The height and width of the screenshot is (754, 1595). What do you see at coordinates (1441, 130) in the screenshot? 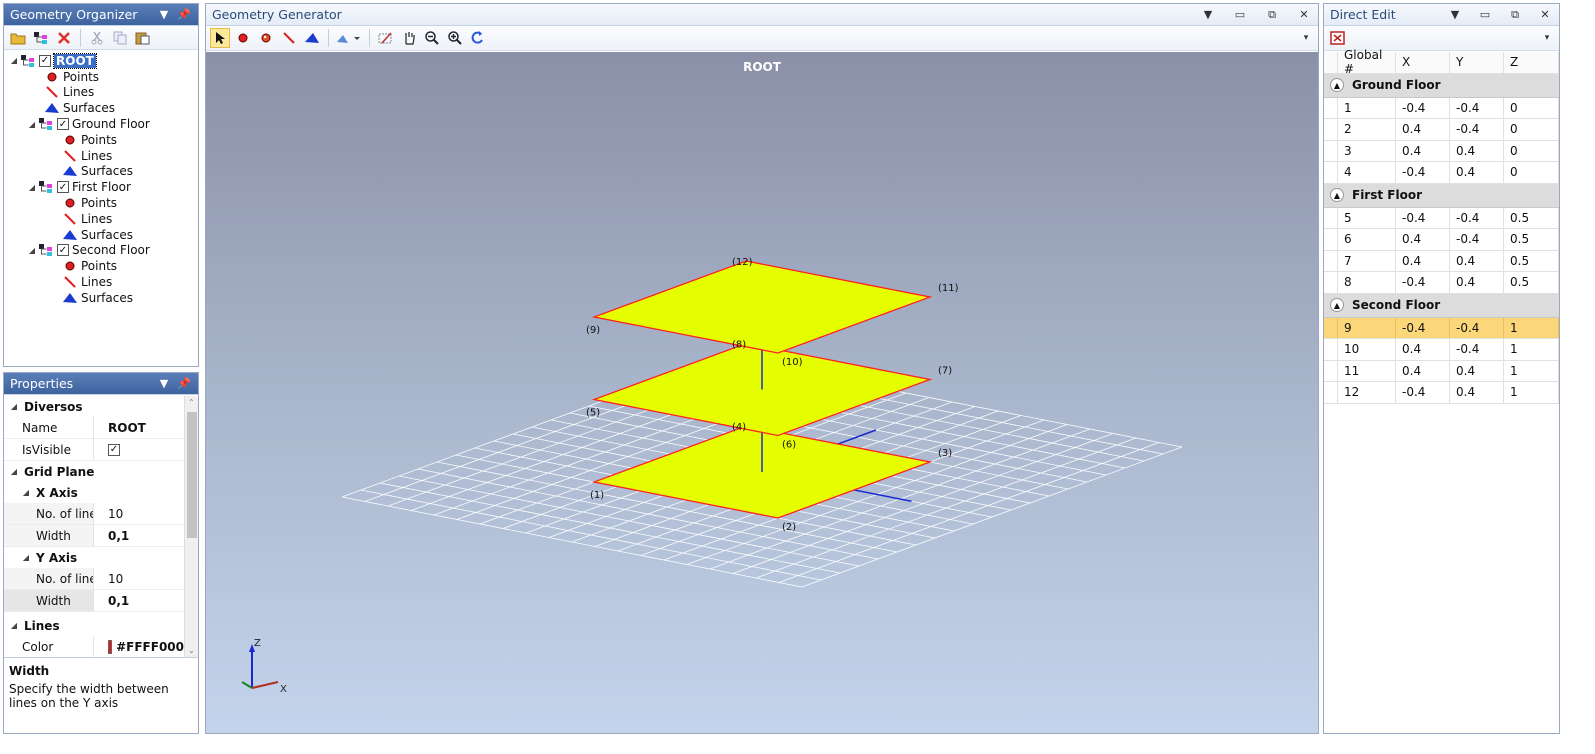
I see `table-row: 2 0.4 -0.4 0` at bounding box center [1441, 130].